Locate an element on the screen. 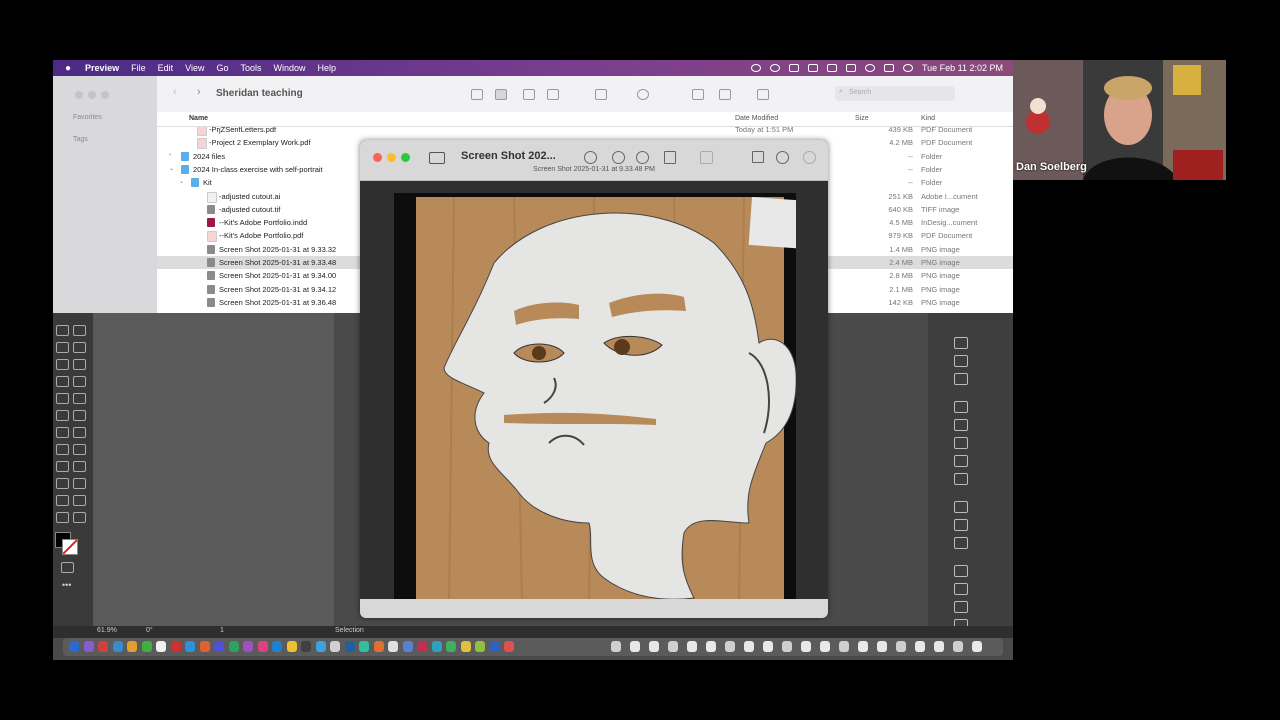 This screenshot has height=720, width=1280. pen-tool-icon is located at coordinates (62, 330).